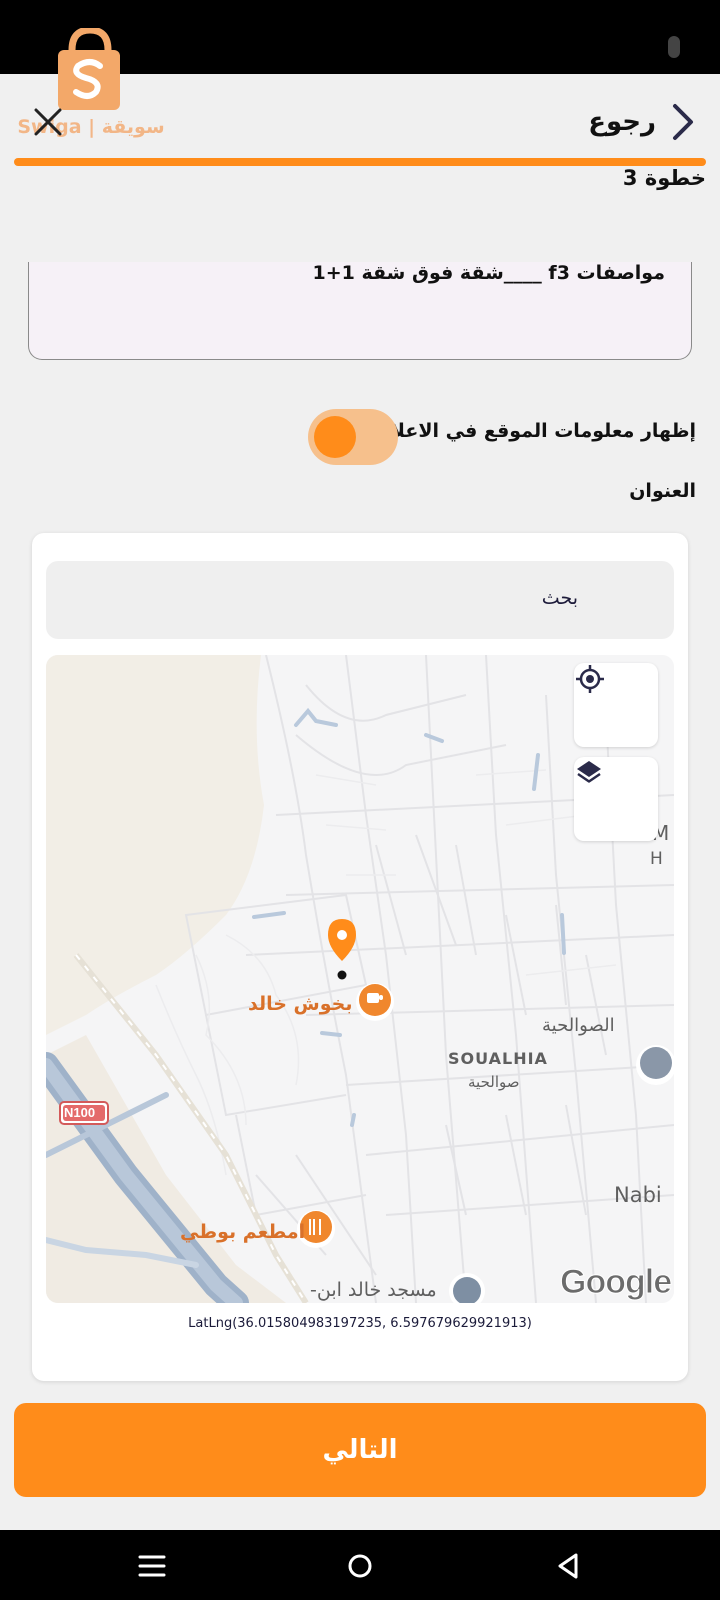 This screenshot has height=1600, width=720. What do you see at coordinates (494, 1082) in the screenshot?
I see `area-label-ar-small: صوالحية` at bounding box center [494, 1082].